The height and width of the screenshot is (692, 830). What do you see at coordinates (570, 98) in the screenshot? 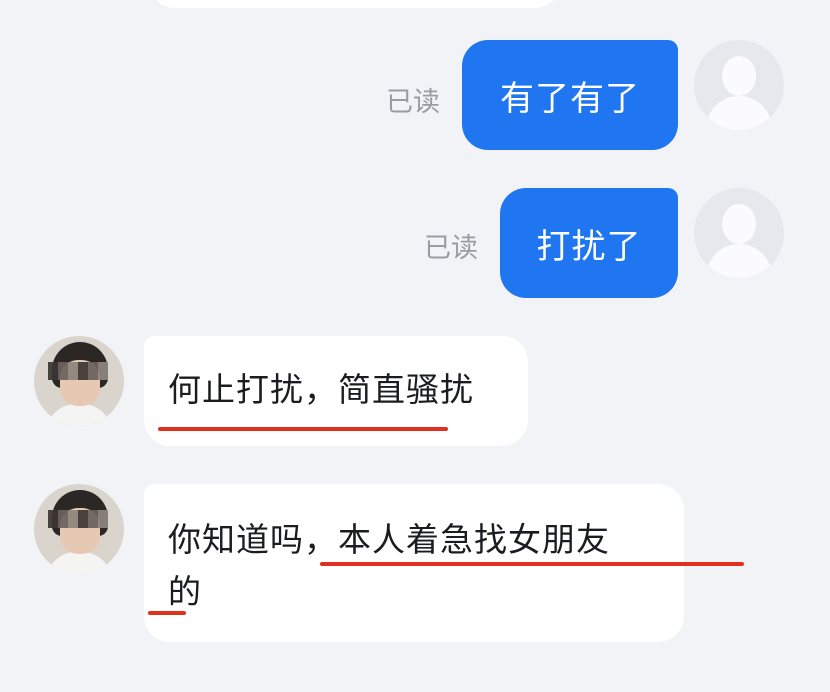
I see `message-text: 有了有了` at bounding box center [570, 98].